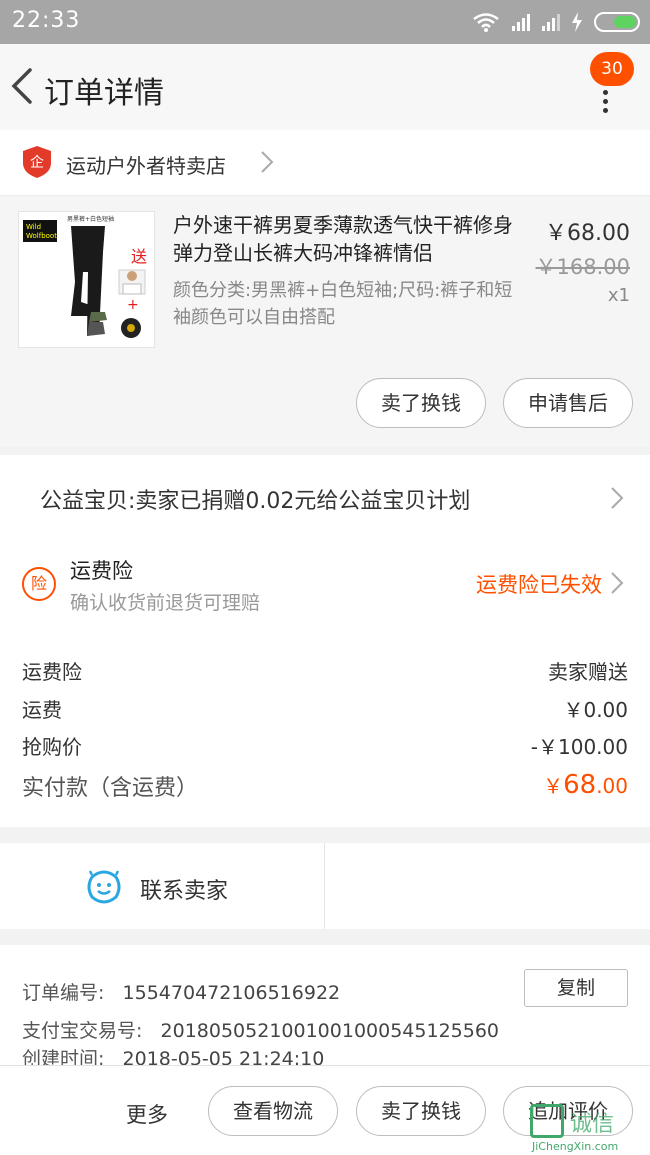  What do you see at coordinates (539, 585) in the screenshot?
I see `insurance-status: 运费险已失效` at bounding box center [539, 585].